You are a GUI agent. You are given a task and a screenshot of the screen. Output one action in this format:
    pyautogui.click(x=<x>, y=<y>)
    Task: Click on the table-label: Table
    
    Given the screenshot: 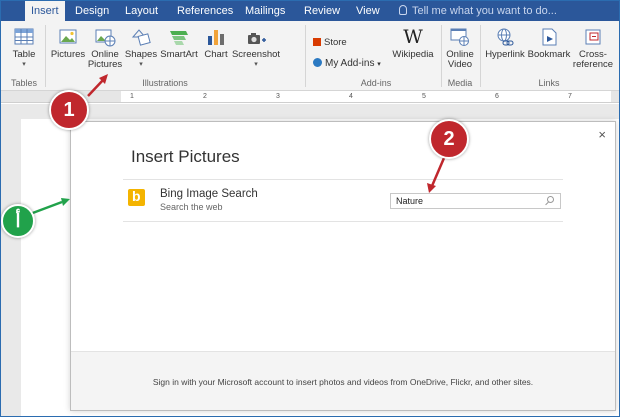 What is the action you would take?
    pyautogui.click(x=24, y=54)
    